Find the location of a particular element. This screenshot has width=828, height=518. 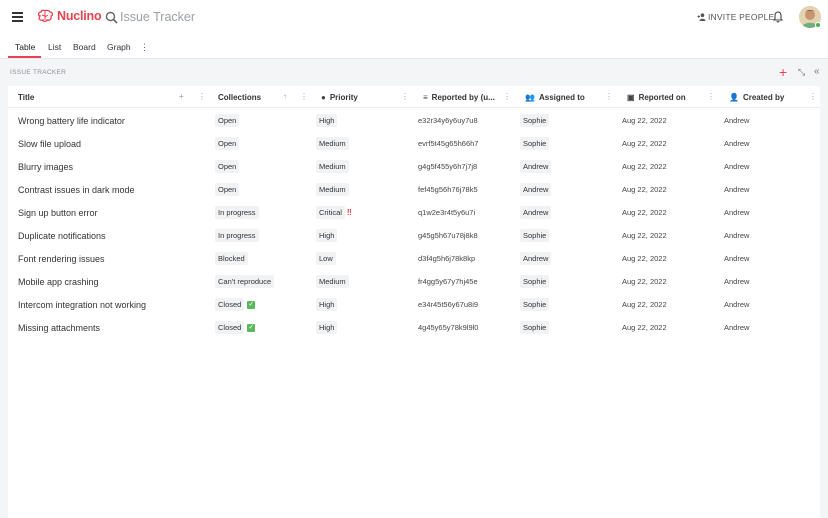

tab-list: List is located at coordinates (54, 47).